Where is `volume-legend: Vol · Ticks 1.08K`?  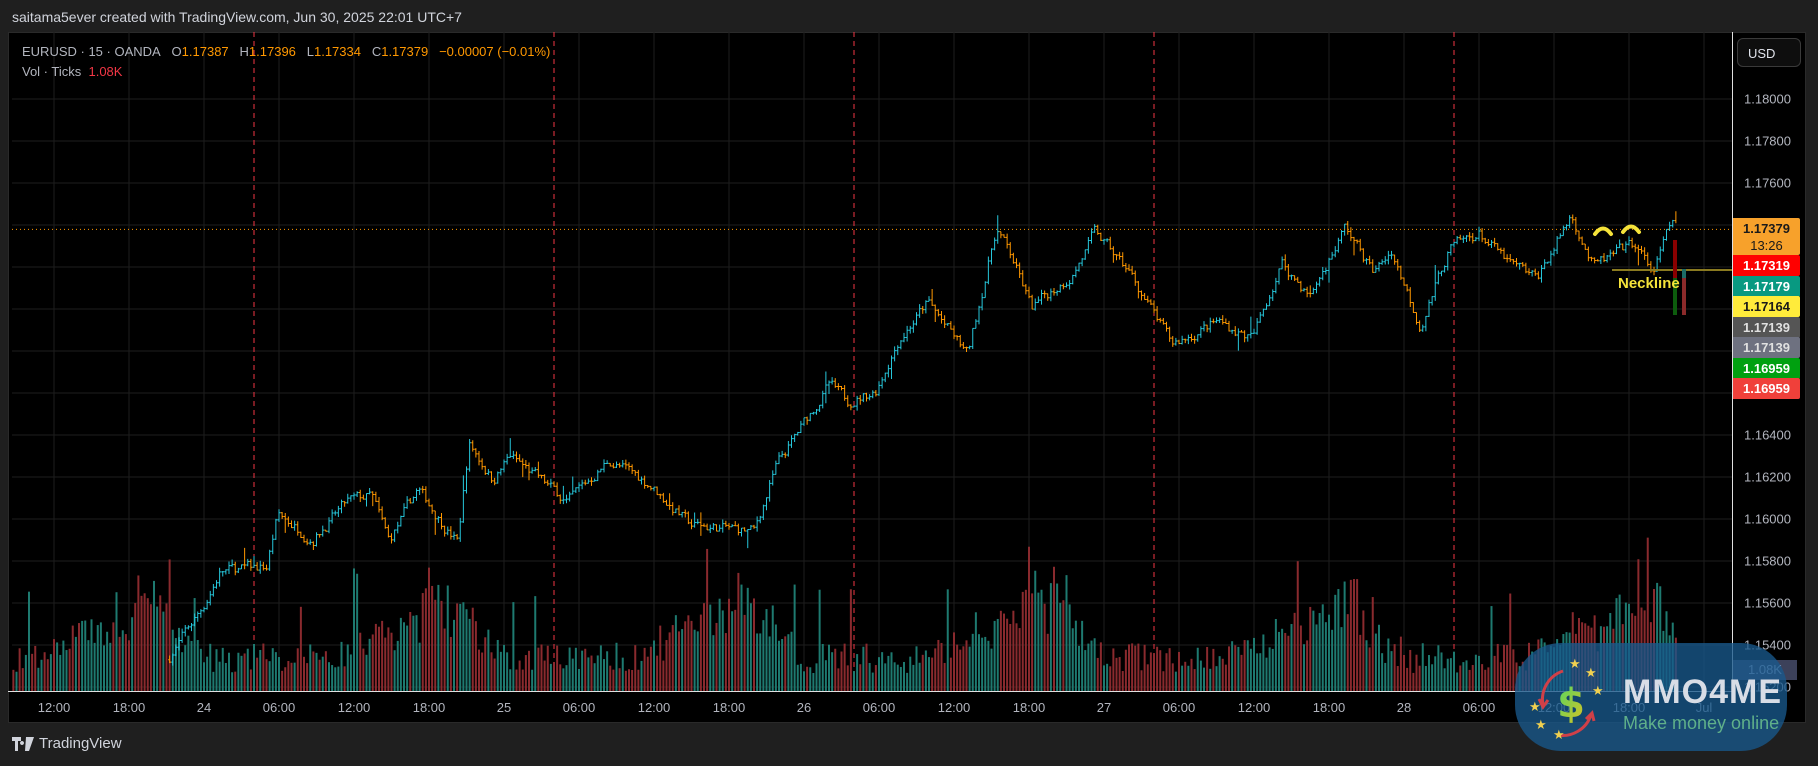
volume-legend: Vol · Ticks 1.08K is located at coordinates (72, 71).